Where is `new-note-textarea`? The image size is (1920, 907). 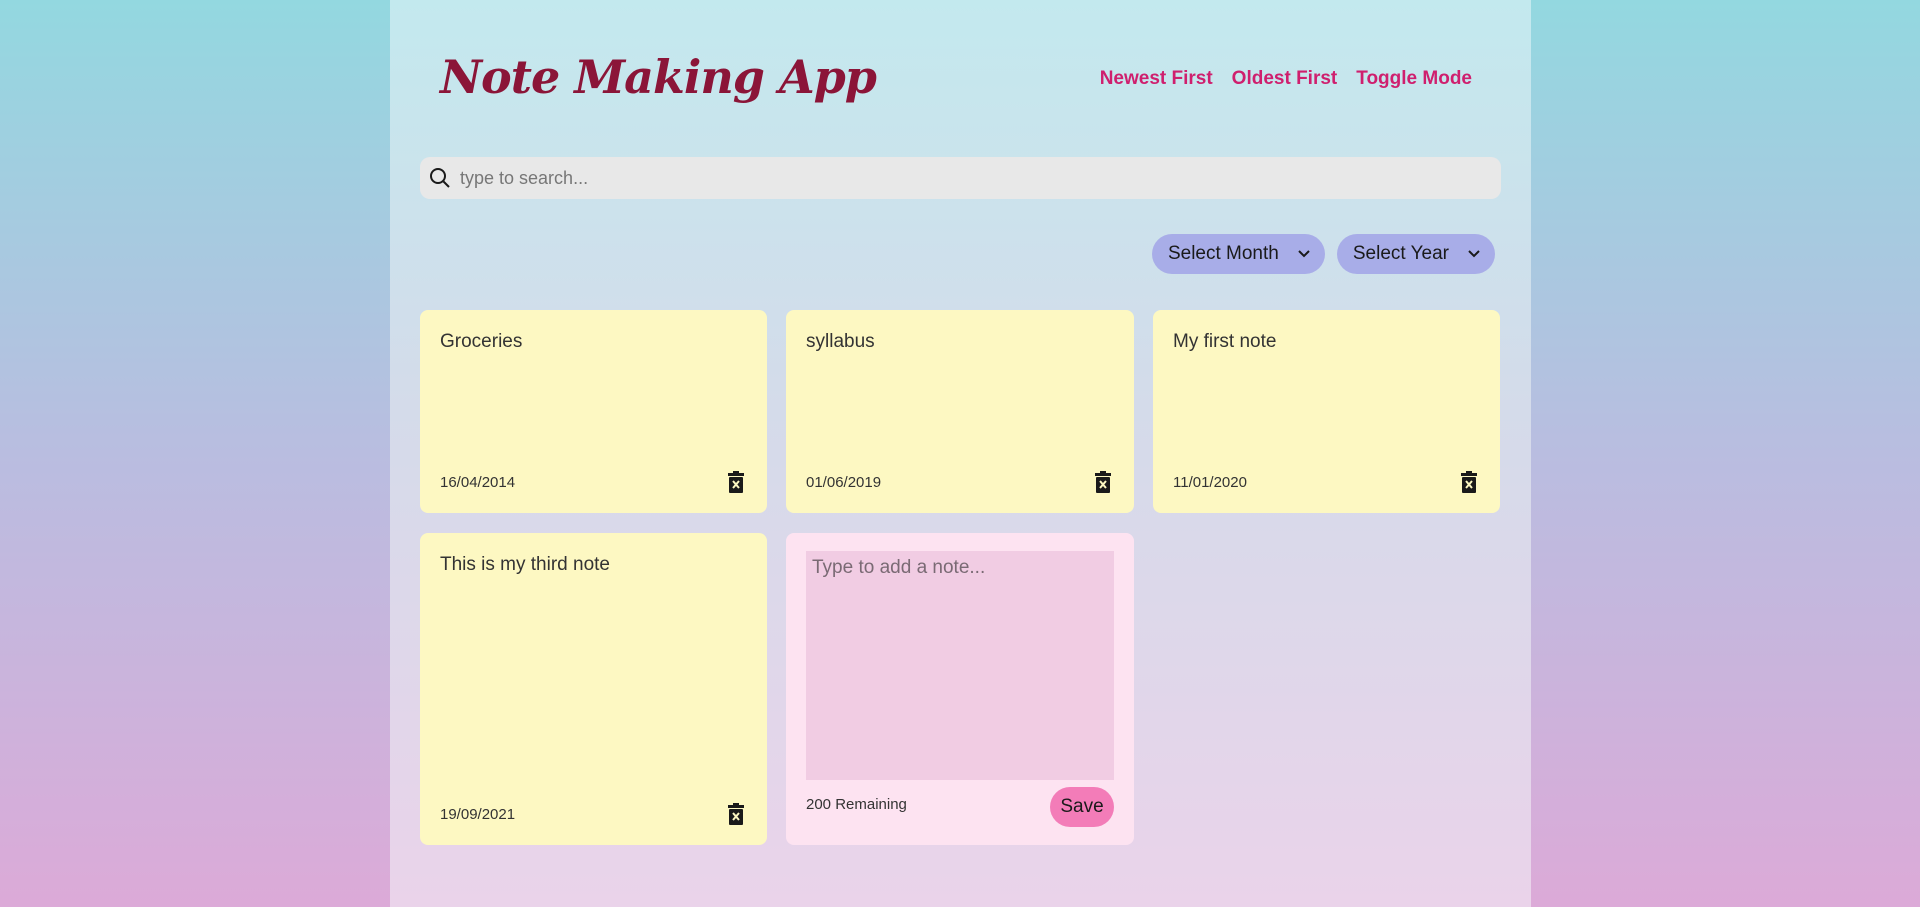 new-note-textarea is located at coordinates (960, 665).